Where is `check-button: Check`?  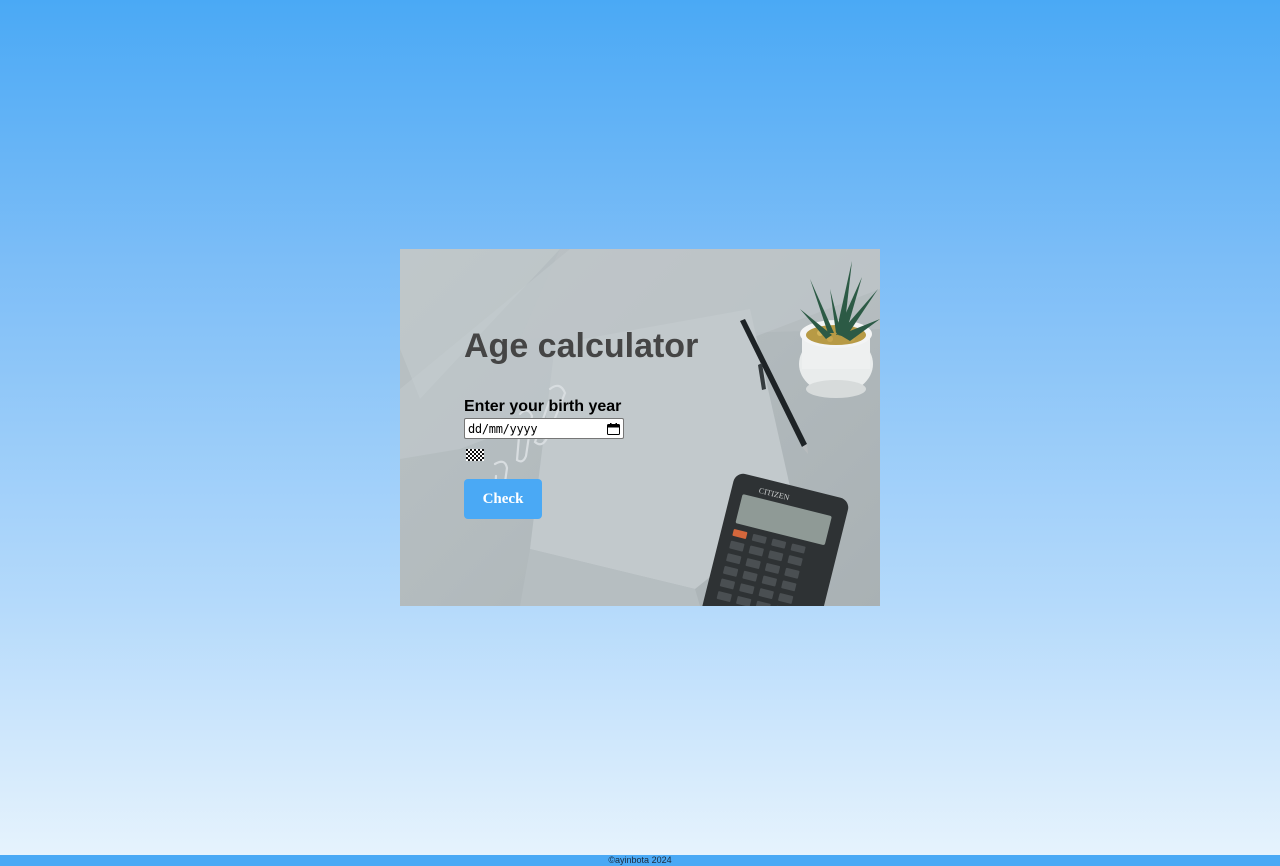
check-button: Check is located at coordinates (503, 499).